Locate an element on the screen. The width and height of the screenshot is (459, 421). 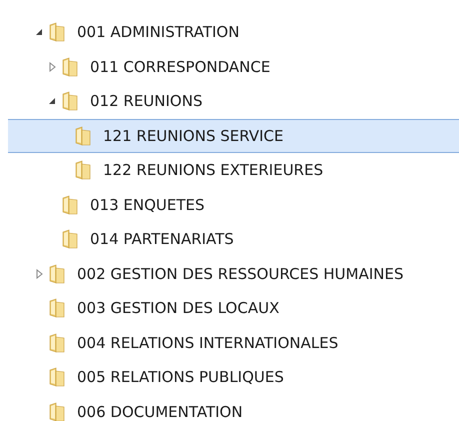
tree-item: 013 ENQUETES is located at coordinates (233, 205).